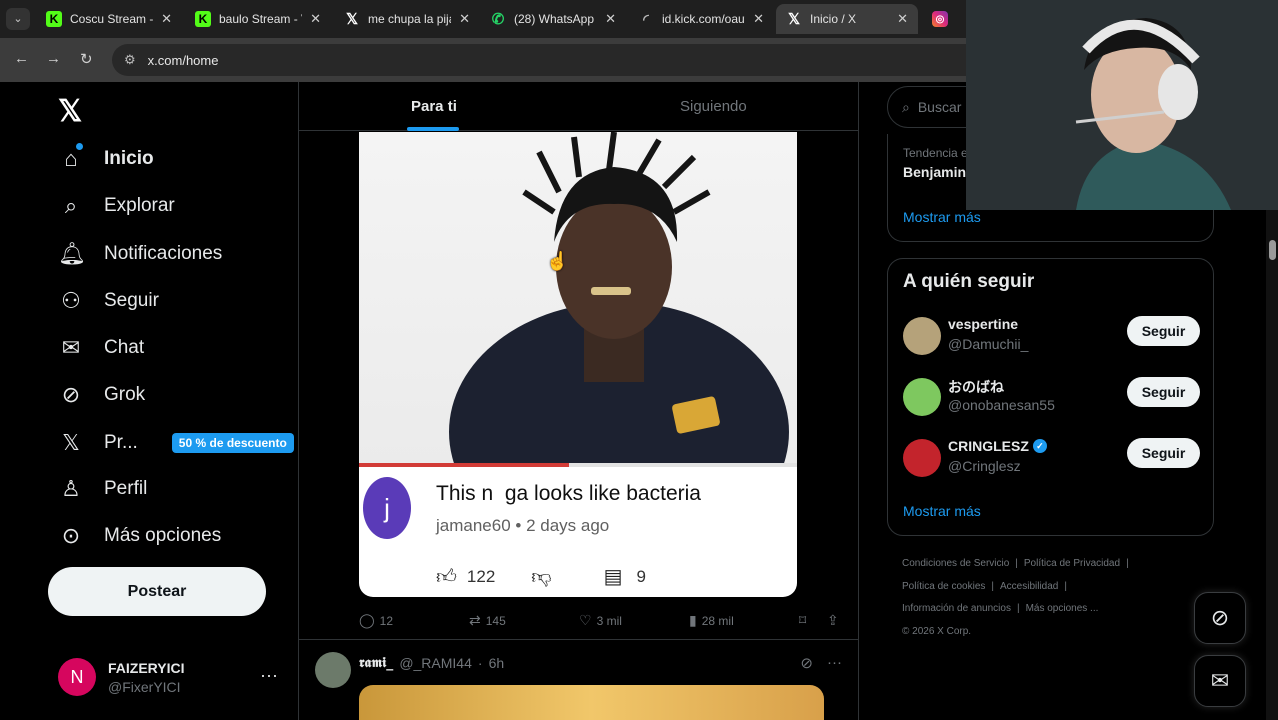 The width and height of the screenshot is (1278, 720). I want to click on tweet-author-name: 𝖗𝖆𝖒𝖎_, so click(376, 663).